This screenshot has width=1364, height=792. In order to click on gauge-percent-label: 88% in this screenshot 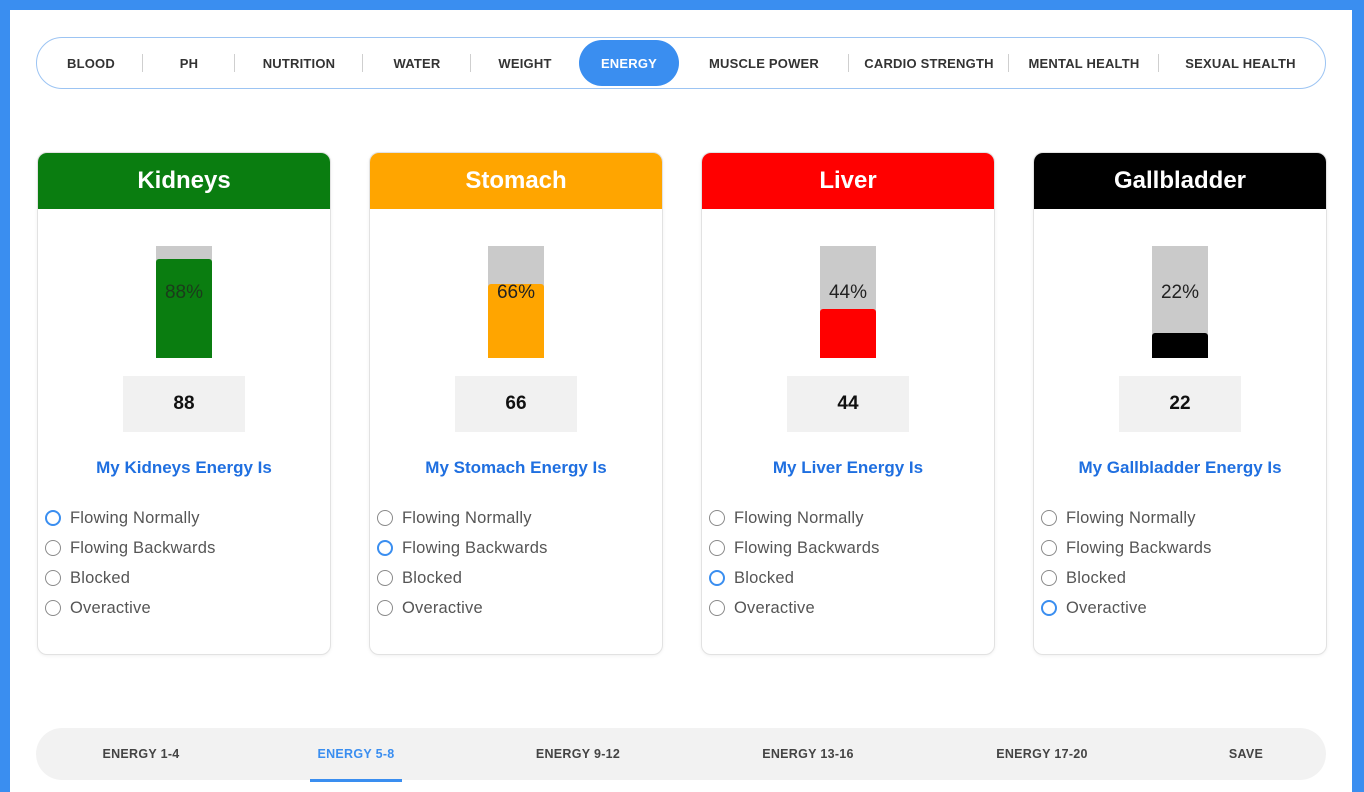, I will do `click(184, 292)`.